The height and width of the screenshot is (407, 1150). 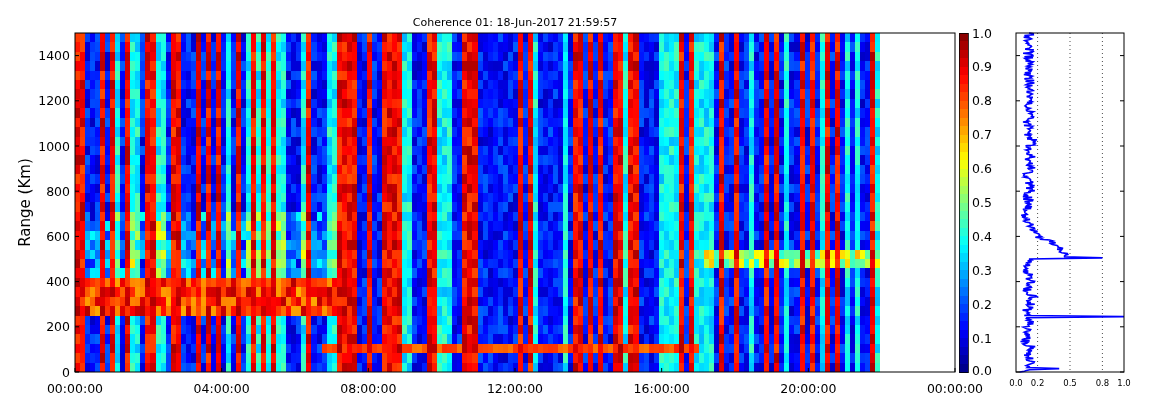 What do you see at coordinates (25, 202) in the screenshot?
I see `axis-label: Range (Km)` at bounding box center [25, 202].